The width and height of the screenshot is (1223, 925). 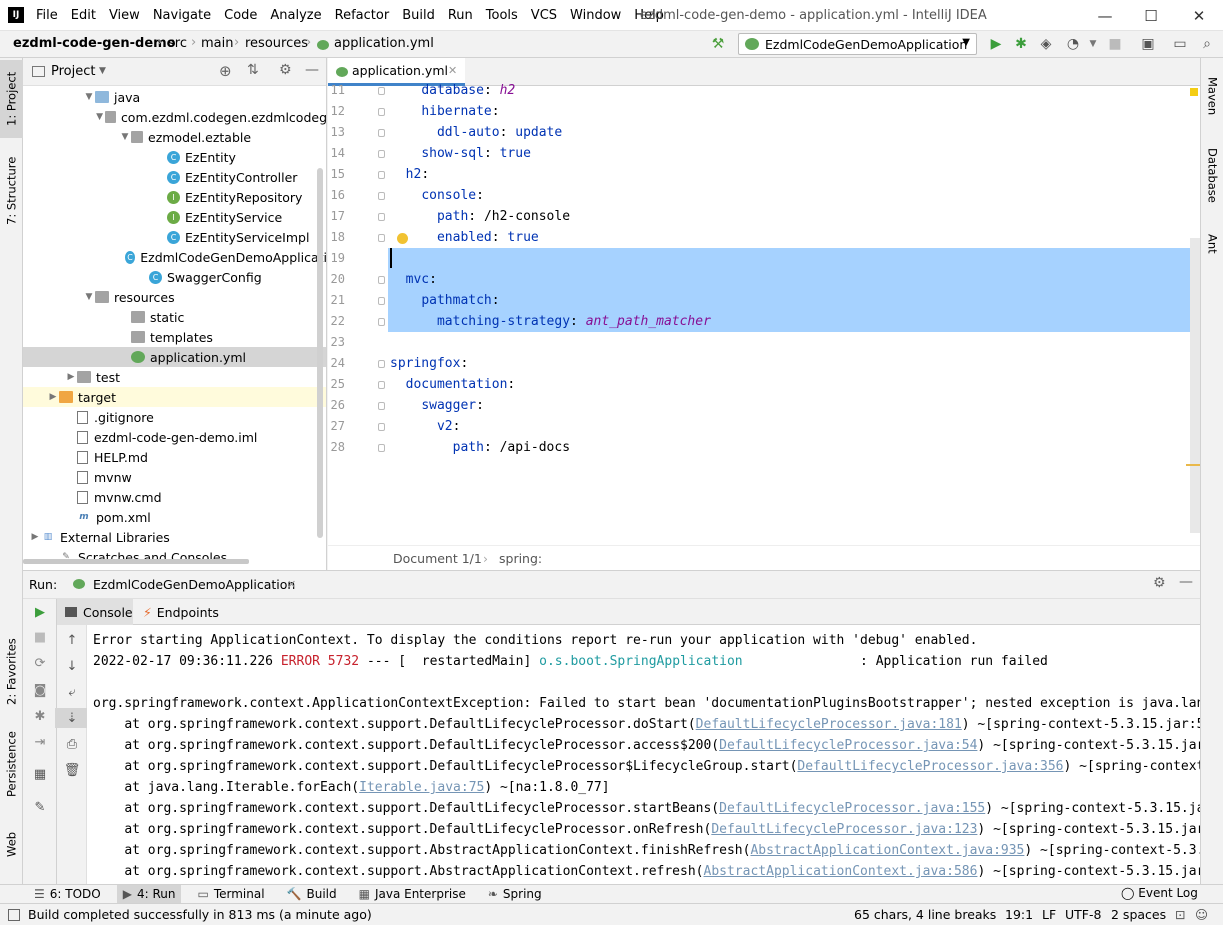 I want to click on tree-item: templates, so click(x=174, y=337).